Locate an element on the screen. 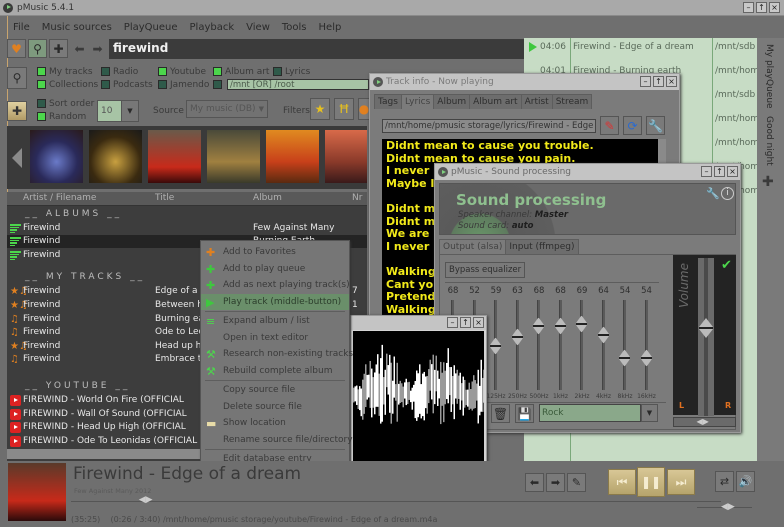 This screenshot has height=527, width=784. previous-in-list-button: ⬅ is located at coordinates (534, 482).